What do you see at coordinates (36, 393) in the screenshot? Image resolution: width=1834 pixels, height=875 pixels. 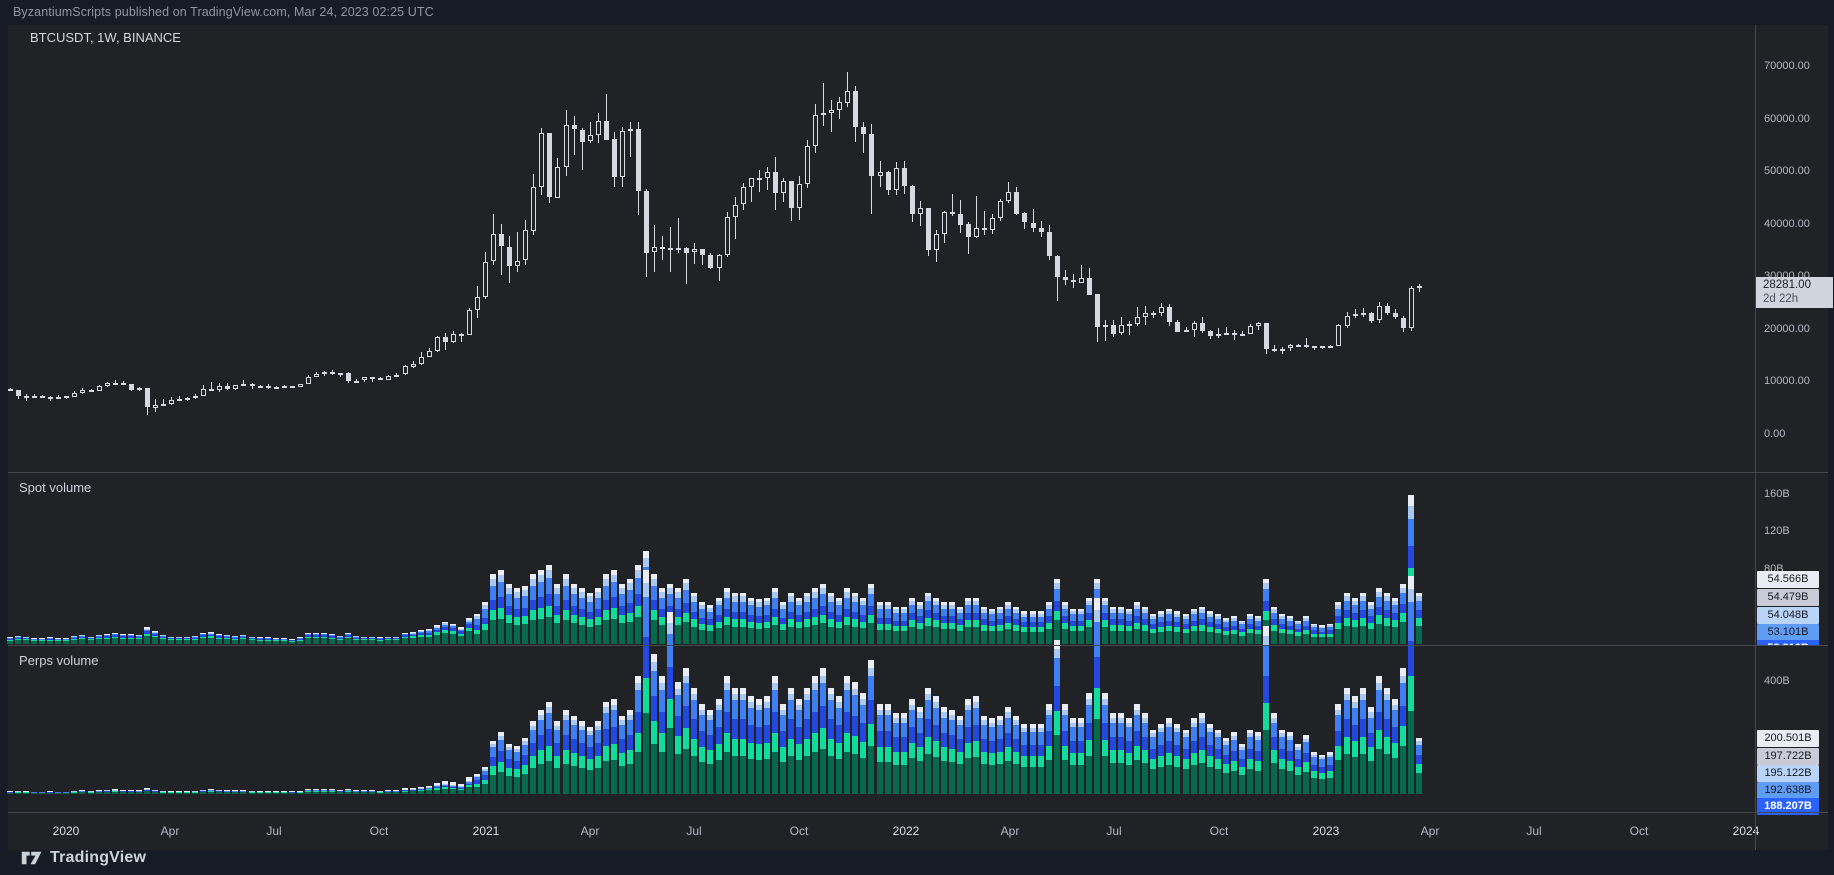 I see `price-axis-scale` at bounding box center [36, 393].